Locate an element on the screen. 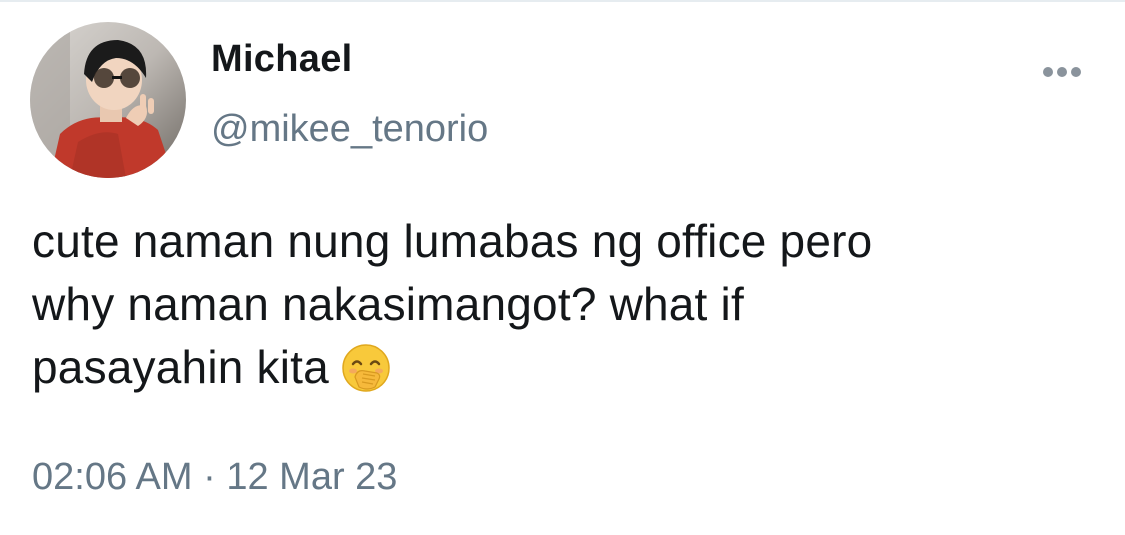 The width and height of the screenshot is (1125, 535). more-options-icon is located at coordinates (1062, 72).